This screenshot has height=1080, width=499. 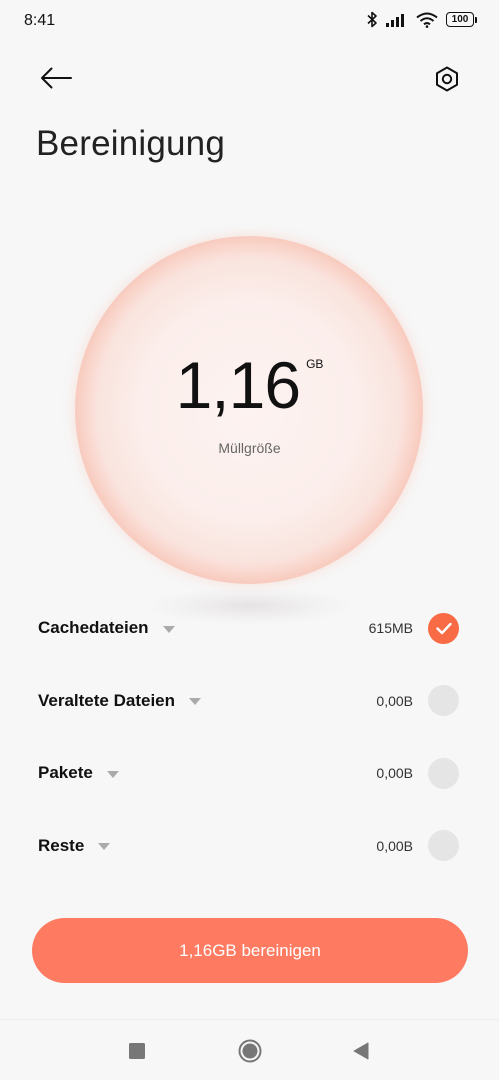 What do you see at coordinates (249, 773) in the screenshot?
I see `list-item-packages: Pakete 0,00B` at bounding box center [249, 773].